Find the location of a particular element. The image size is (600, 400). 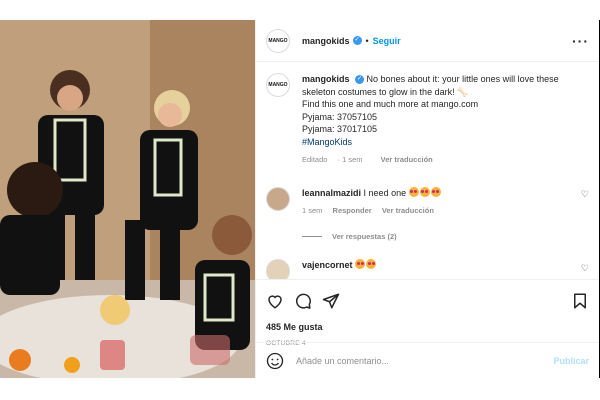

caption-line-2: Find this one and much more at mango.com is located at coordinates (390, 104).